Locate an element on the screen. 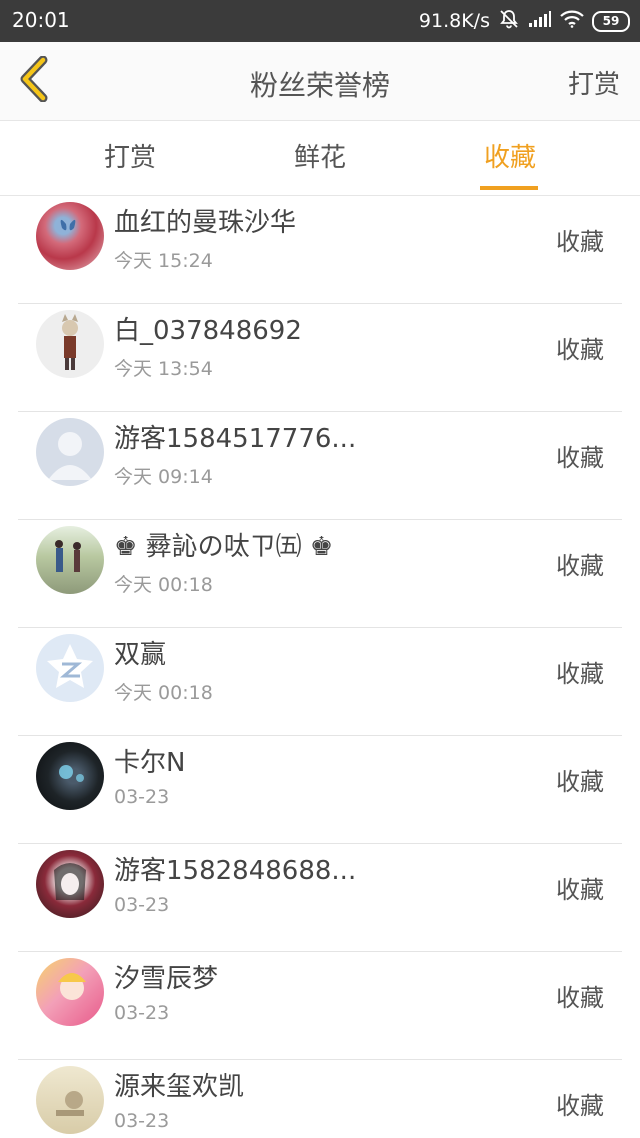  reward-button: 打赏 is located at coordinates (594, 82).